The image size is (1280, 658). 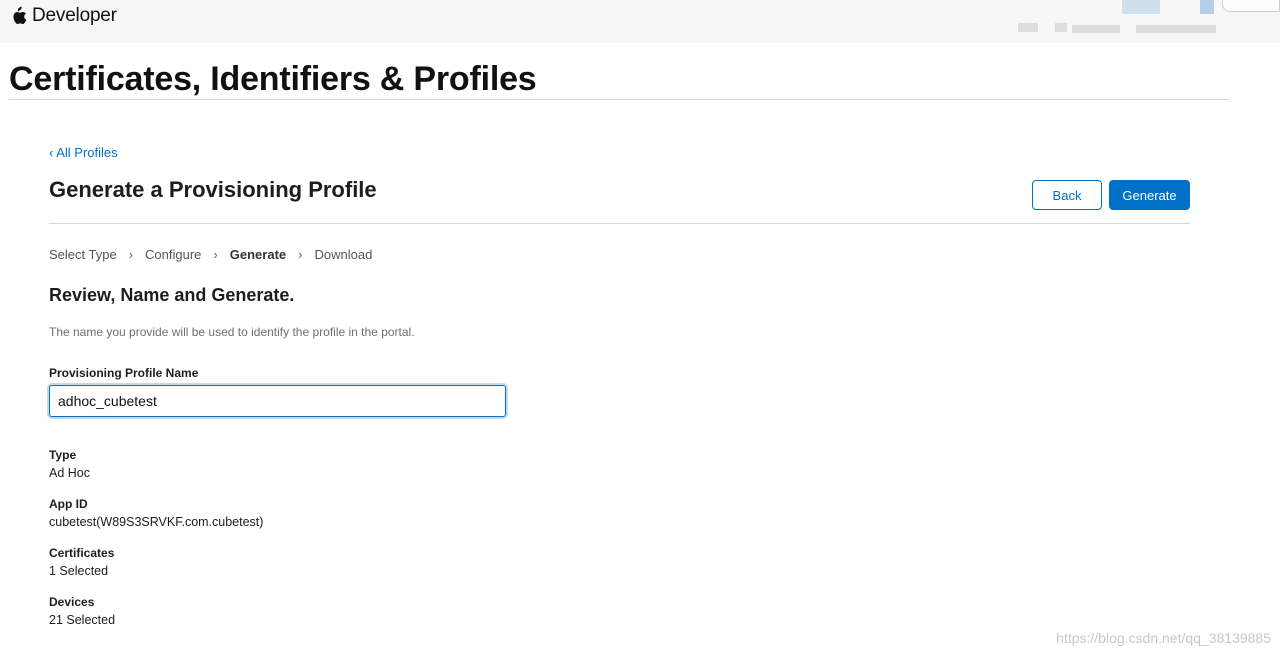 What do you see at coordinates (213, 189) in the screenshot?
I see `section-title: Generate a Provisioning Profile` at bounding box center [213, 189].